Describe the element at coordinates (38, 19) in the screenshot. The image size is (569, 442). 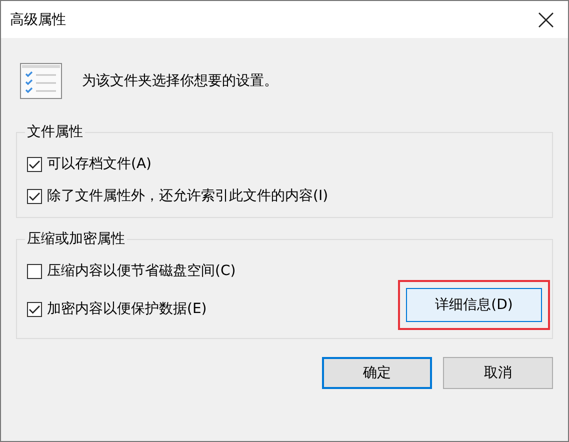
I see `window-title: 高级属性` at that location.